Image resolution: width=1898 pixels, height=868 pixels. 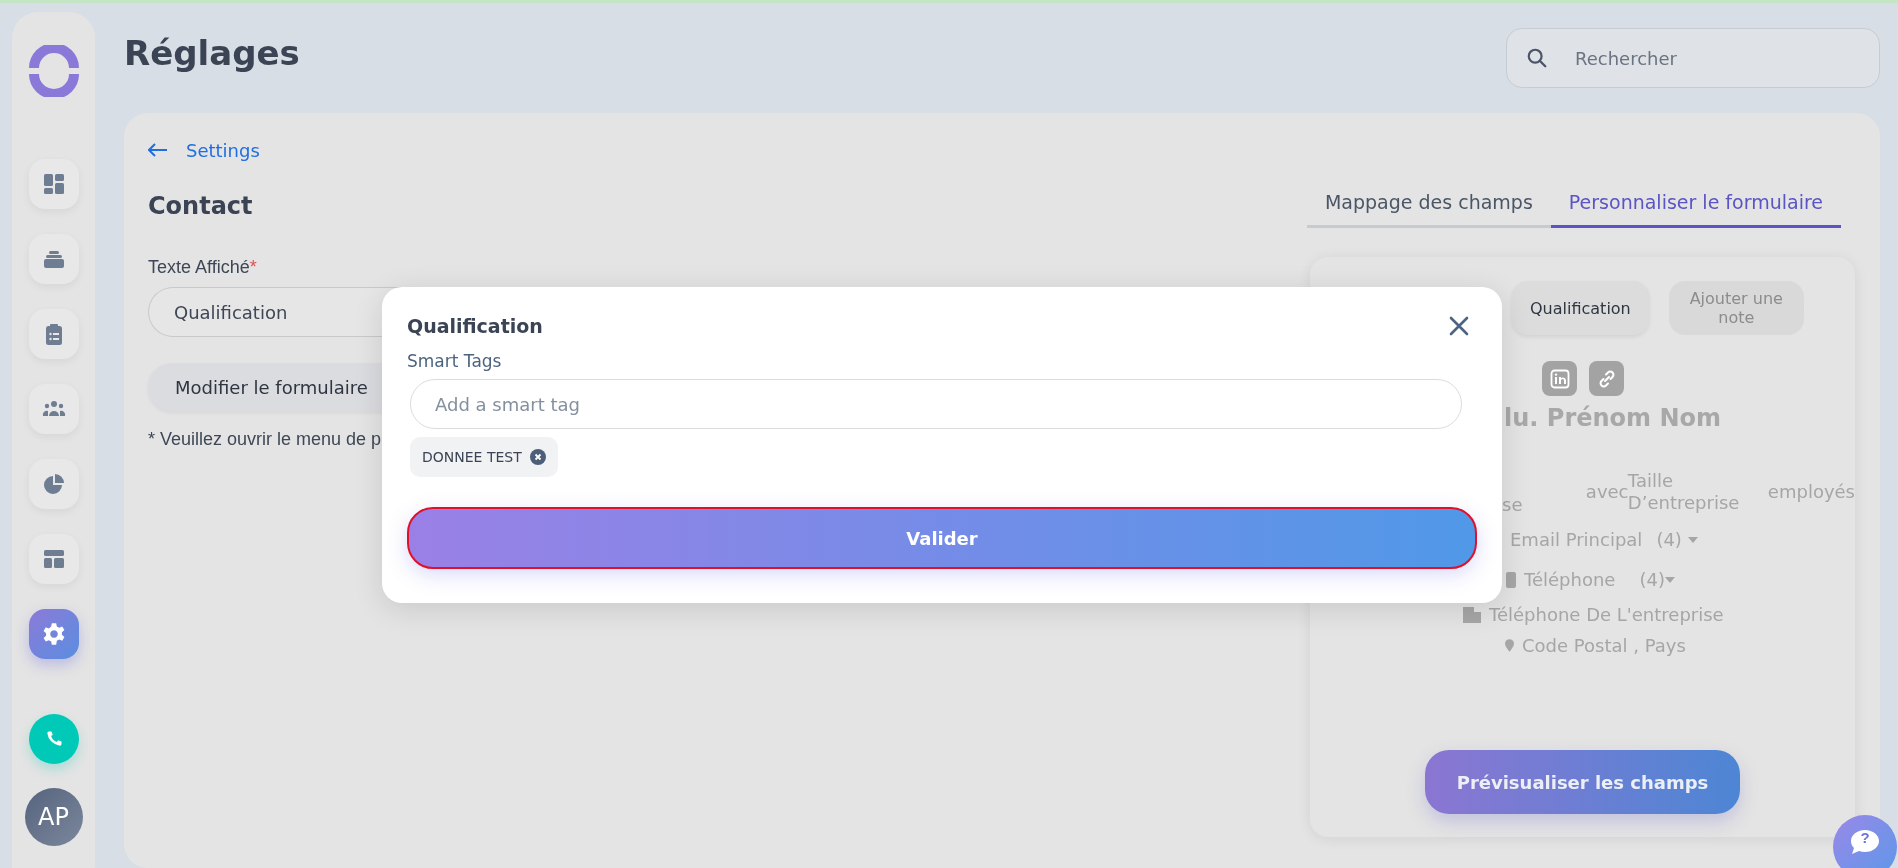 I want to click on sidebar-clipboard-button, so click(x=53, y=334).